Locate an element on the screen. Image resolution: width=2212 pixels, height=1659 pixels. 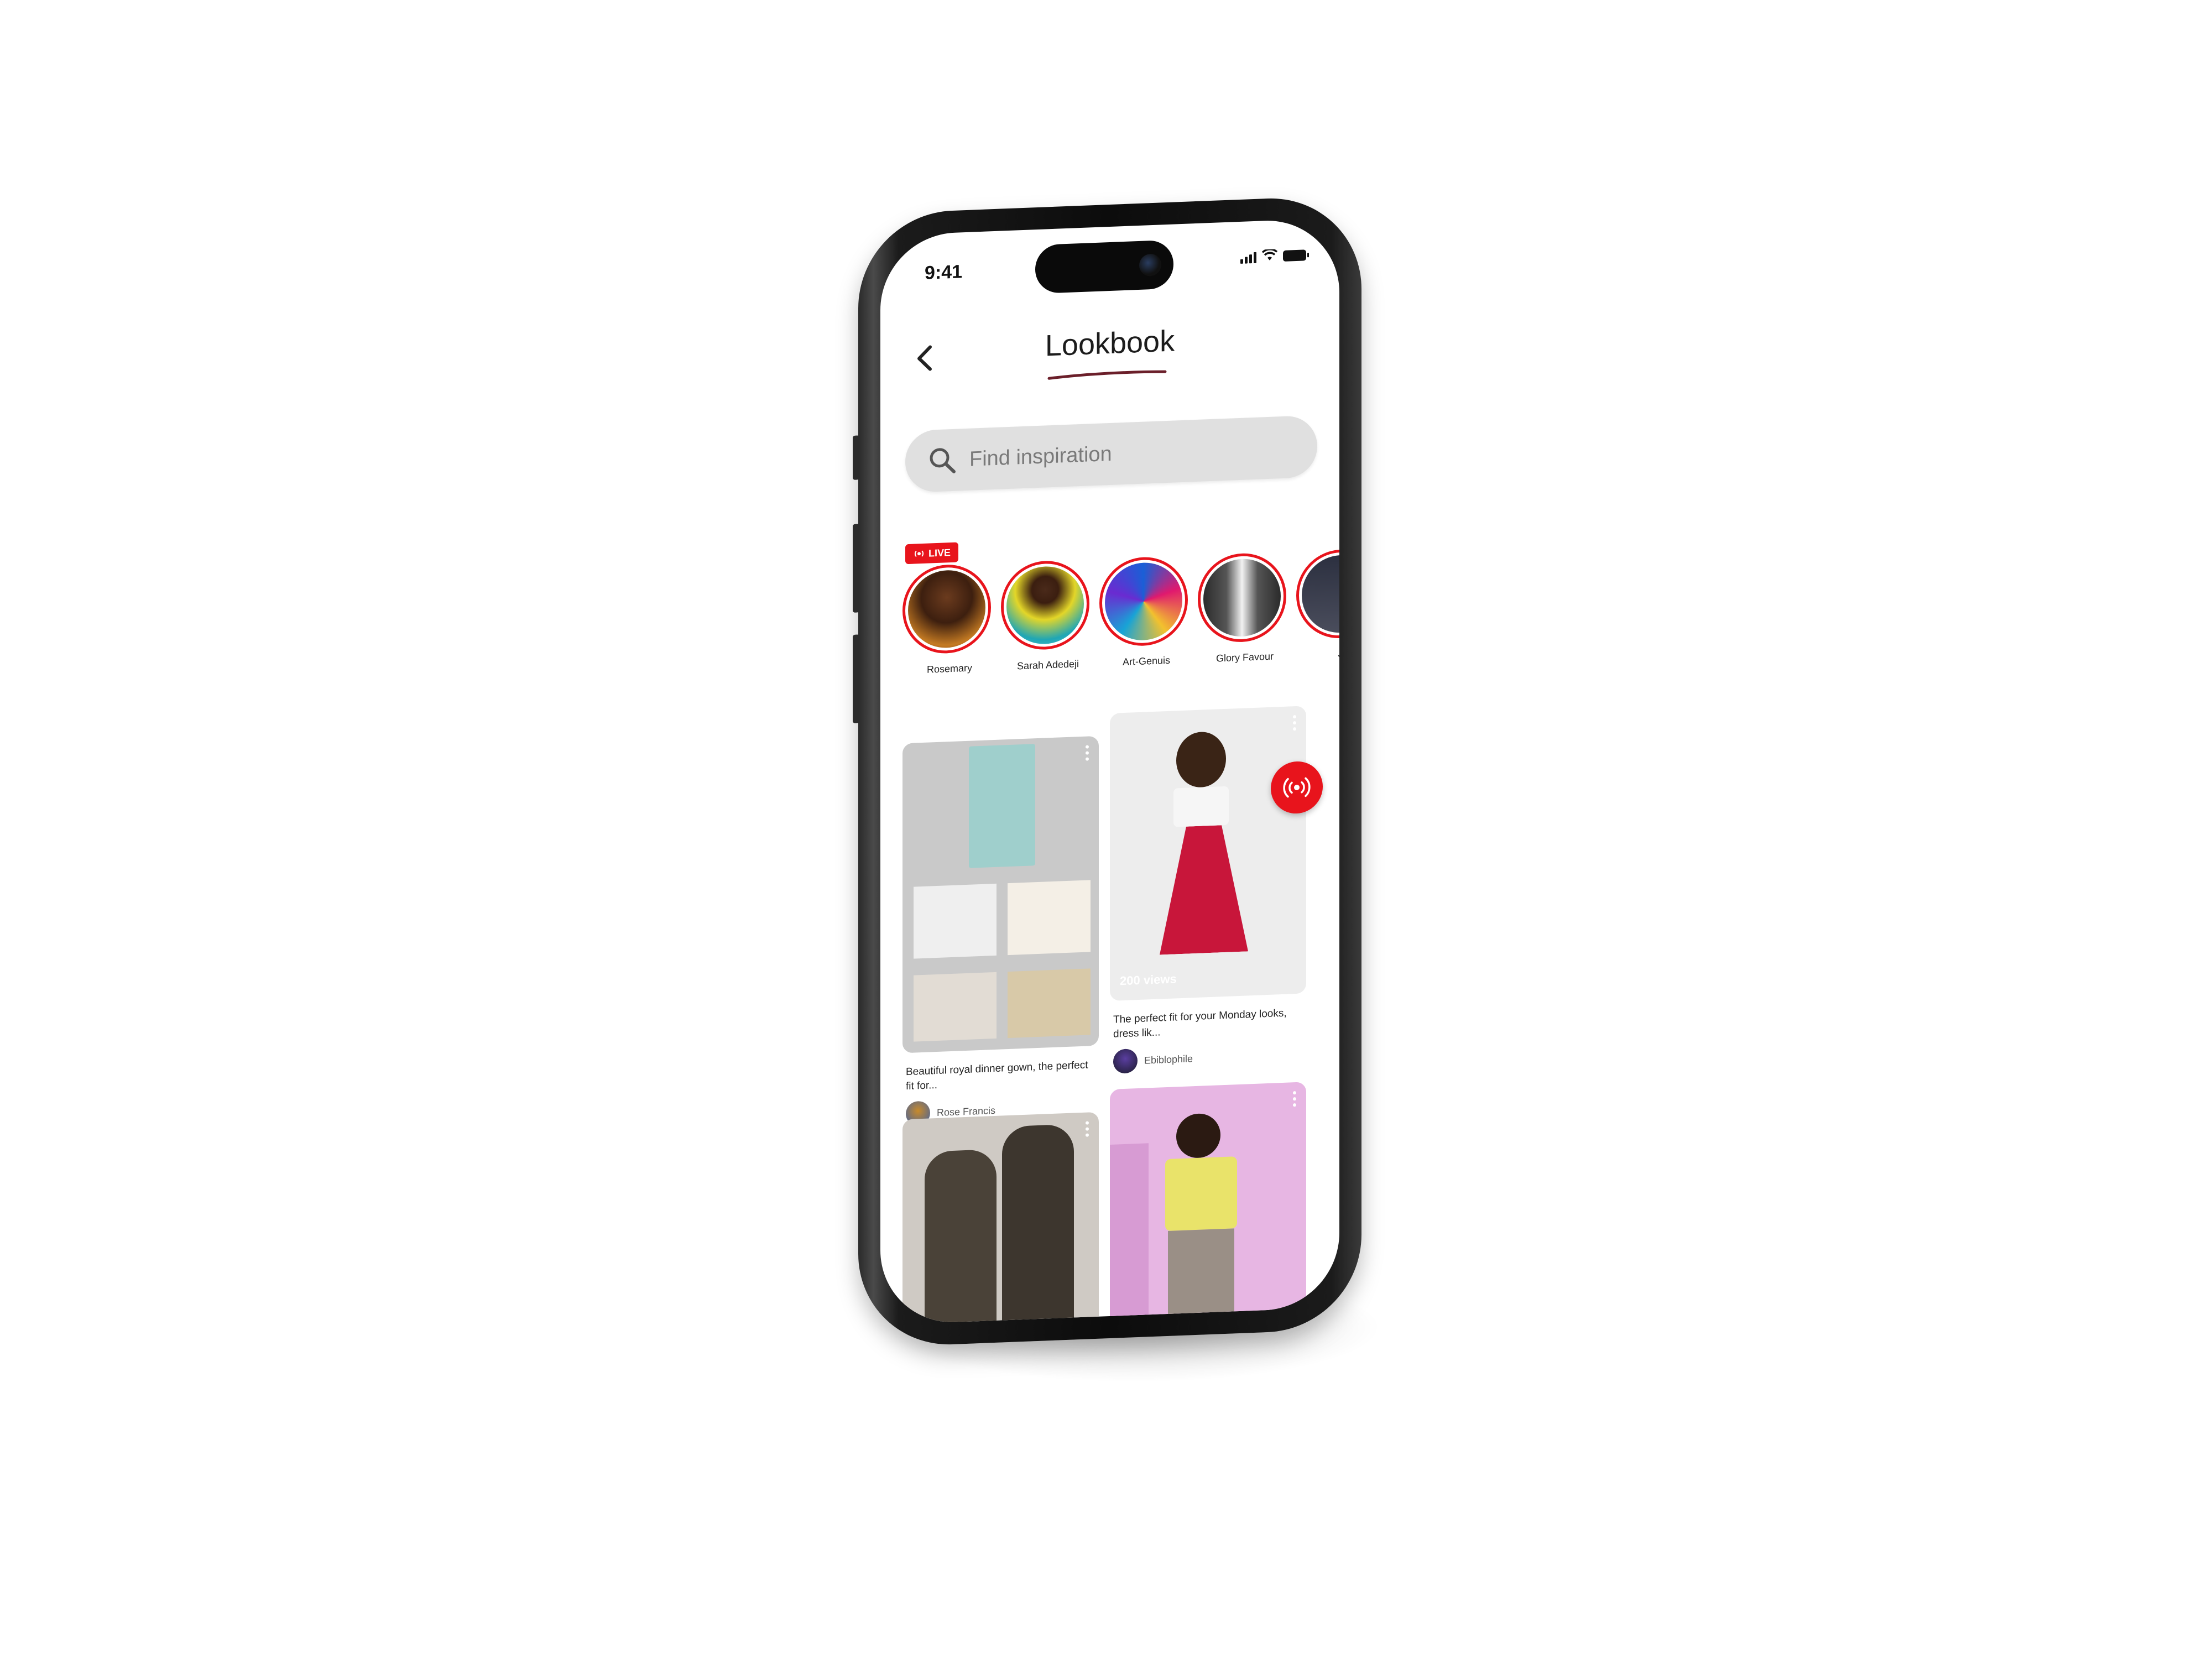
model-pants-shape is located at coordinates (1201, 1276).